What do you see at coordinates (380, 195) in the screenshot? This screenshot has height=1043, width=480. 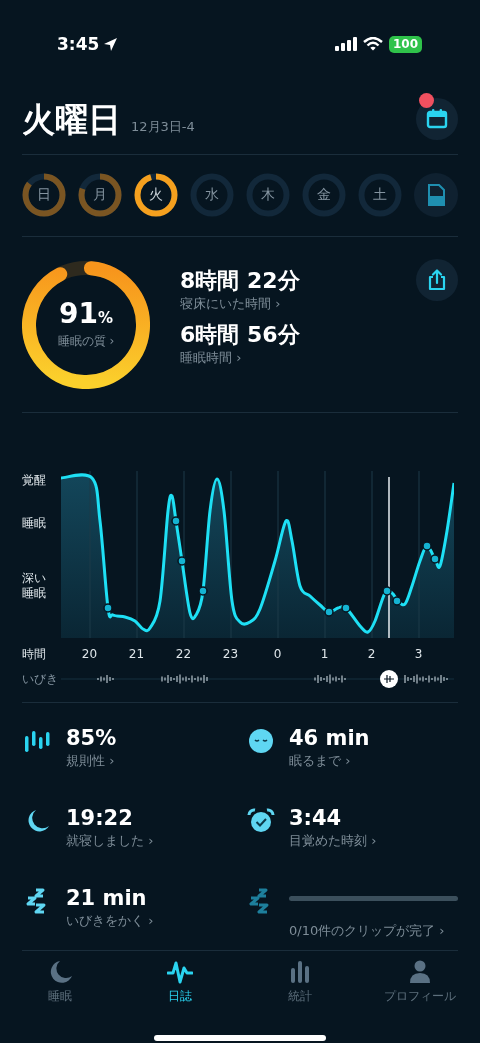 I see `day-ring-button: 土` at bounding box center [380, 195].